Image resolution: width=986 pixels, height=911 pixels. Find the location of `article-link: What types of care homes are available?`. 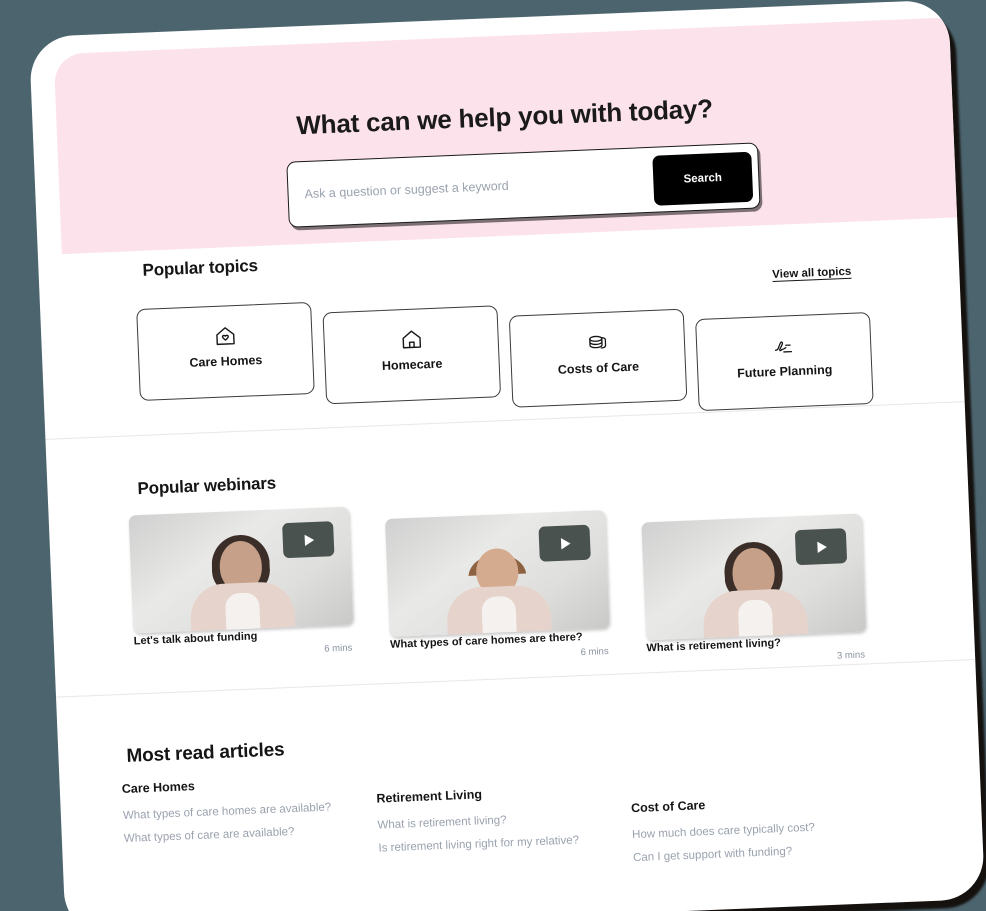

article-link: What types of care homes are available? is located at coordinates (258, 811).